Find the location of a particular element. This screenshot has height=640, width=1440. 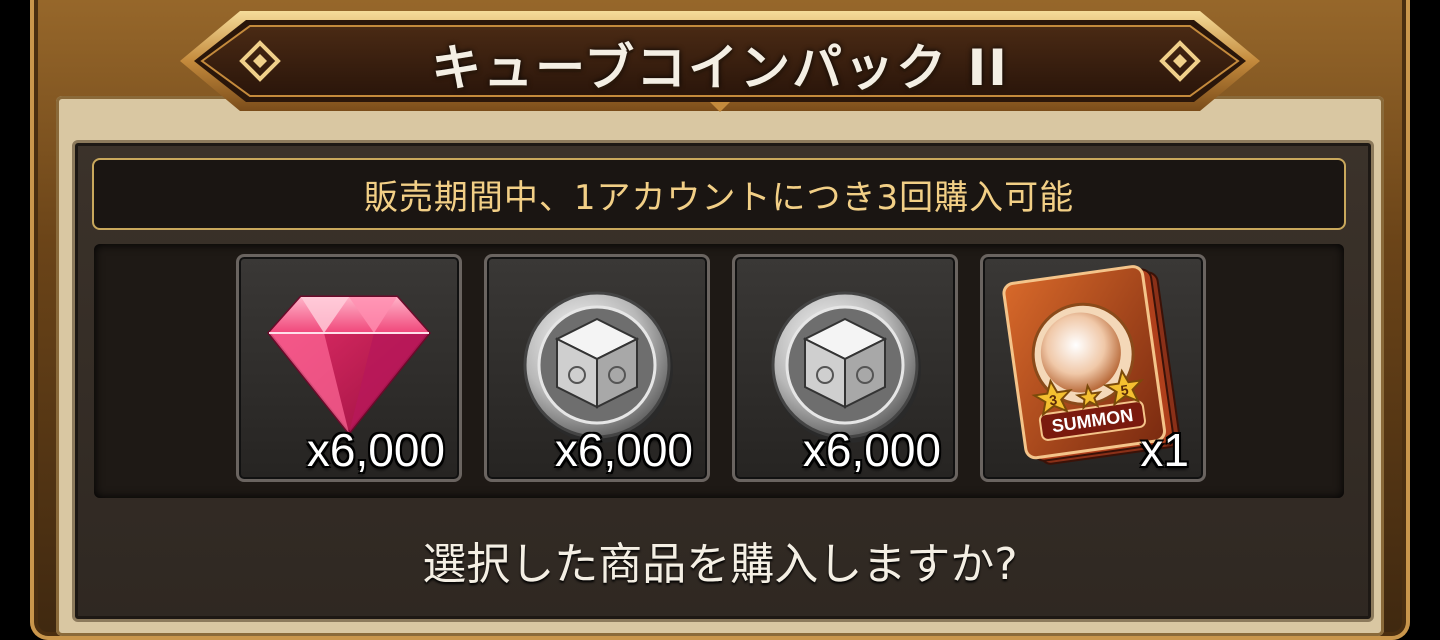

reward-item-summon-ticket: SUMMON 3 5 x1 is located at coordinates (1093, 368).